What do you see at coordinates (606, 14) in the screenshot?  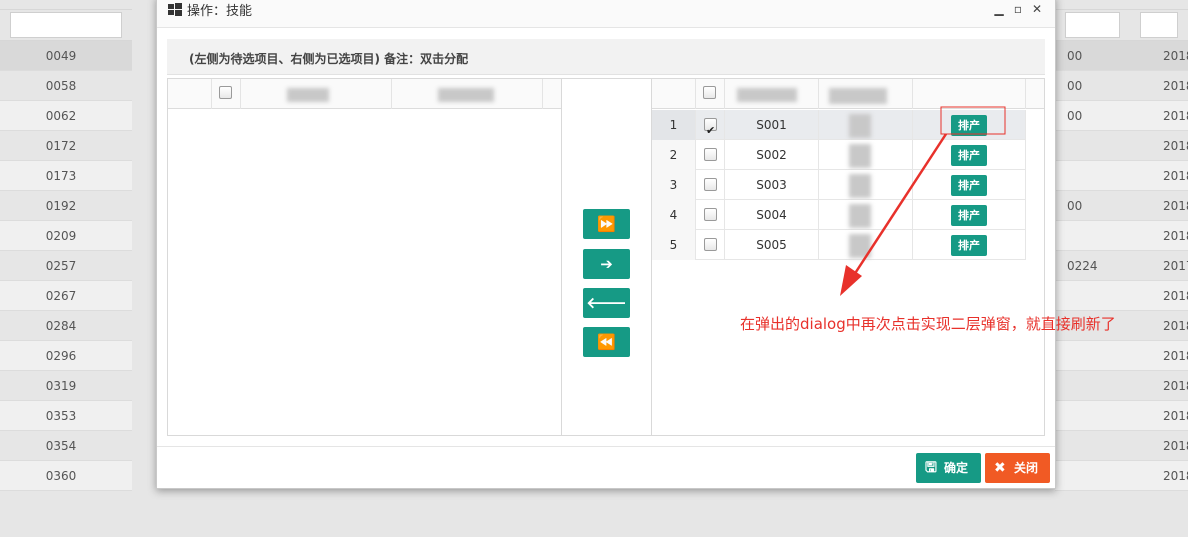 I see `dialog-titlebar: 操作：技能 ▁ ▫ ✕` at bounding box center [606, 14].